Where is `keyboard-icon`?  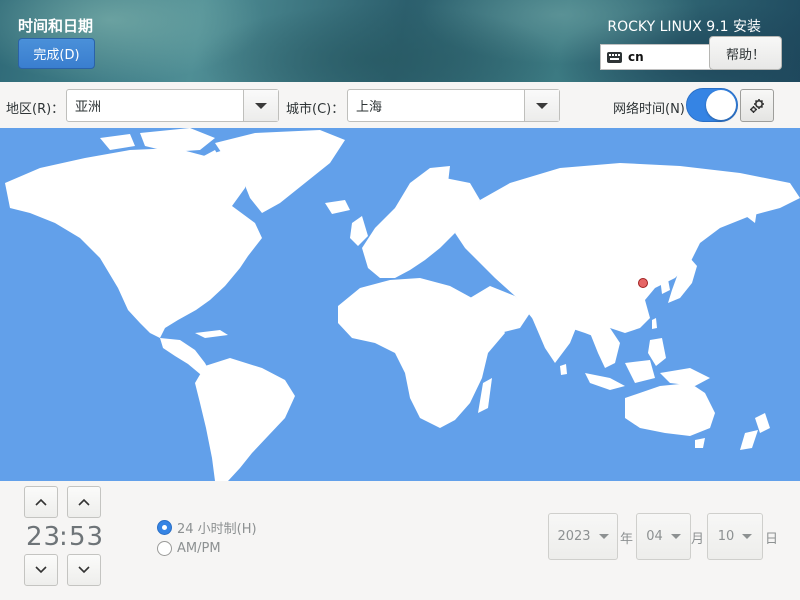
keyboard-icon is located at coordinates (614, 57).